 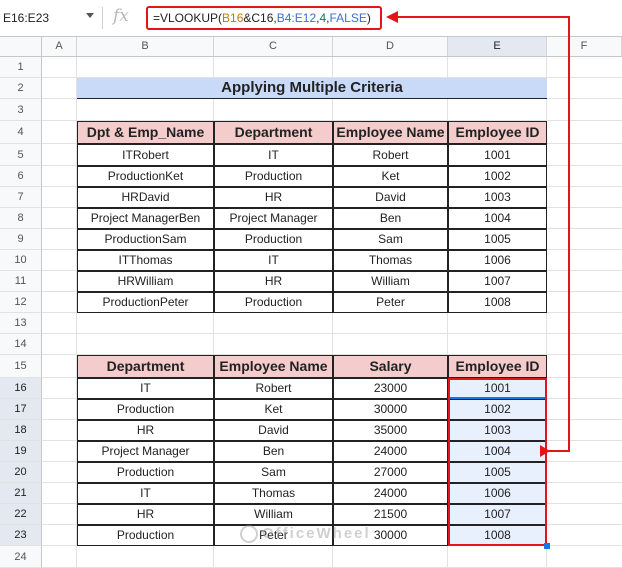 What do you see at coordinates (21, 409) in the screenshot?
I see `row-header-17: 17` at bounding box center [21, 409].